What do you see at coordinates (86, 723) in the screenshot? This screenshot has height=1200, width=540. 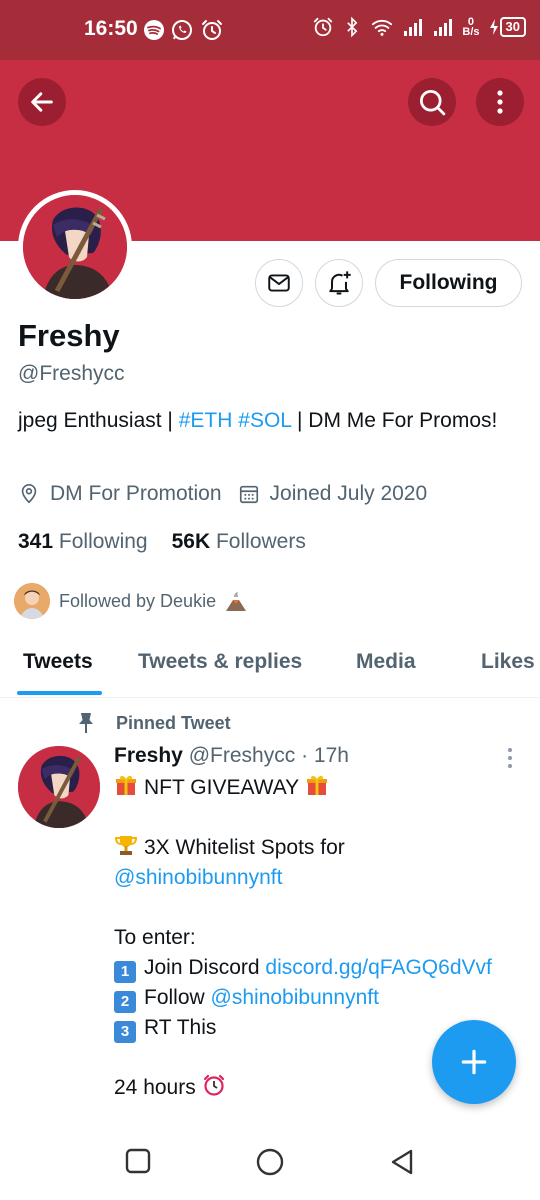 I see `pin-icon` at bounding box center [86, 723].